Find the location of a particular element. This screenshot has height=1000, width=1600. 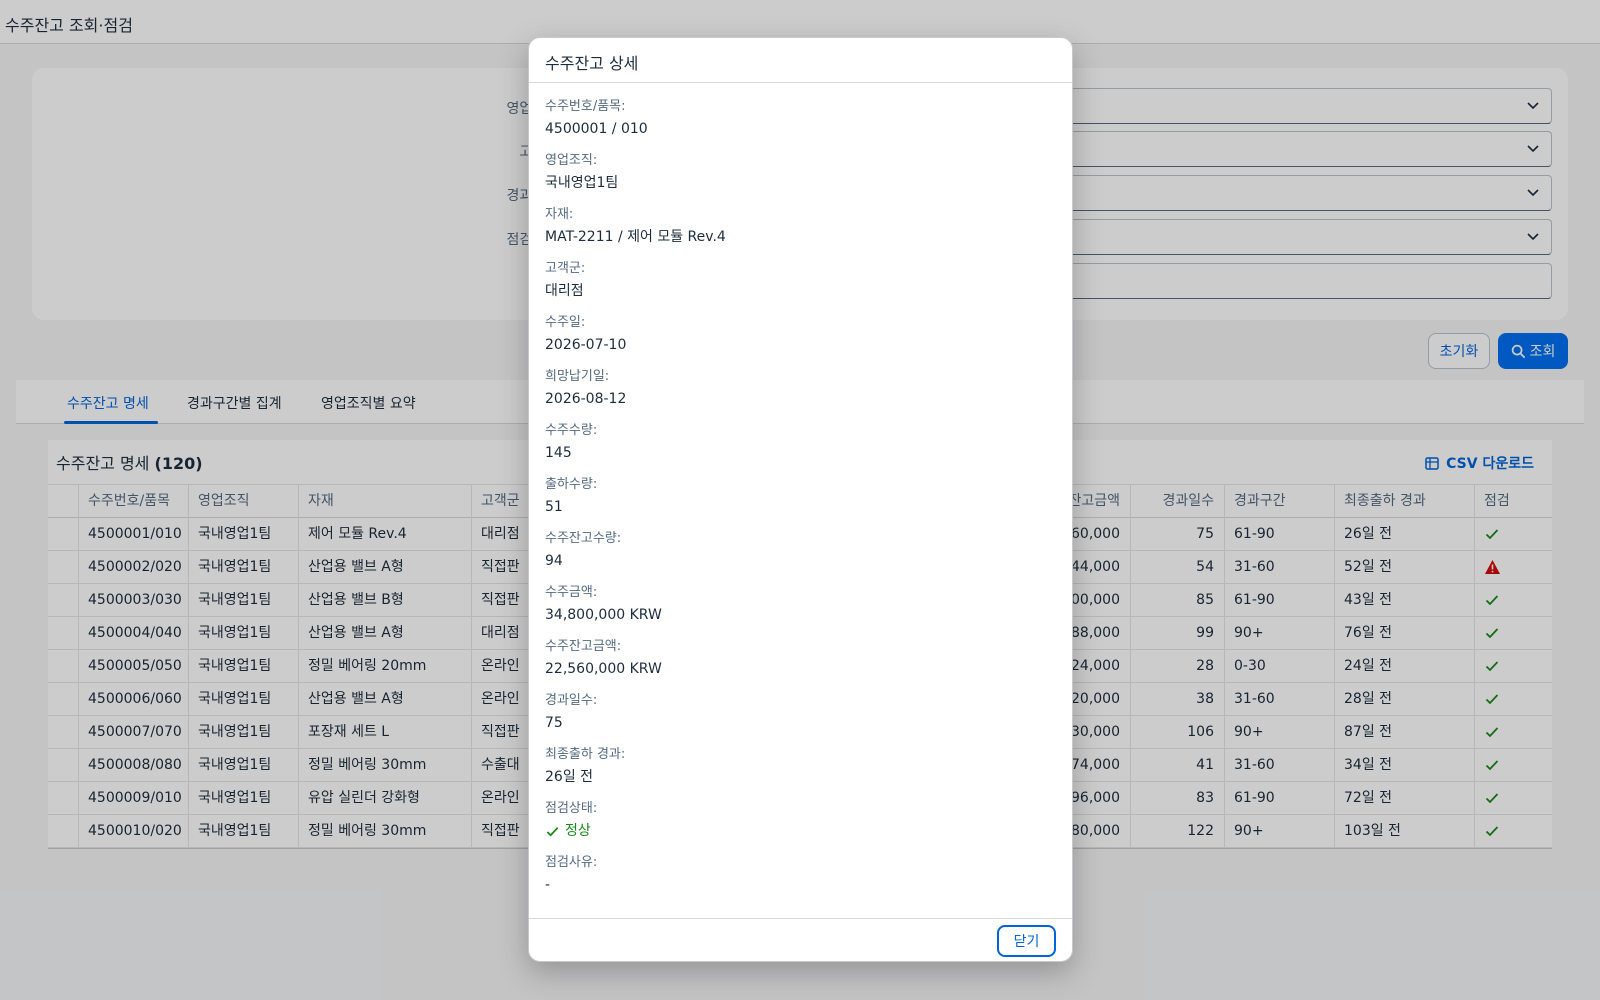

detail-field-value: 22,560,000 KRW is located at coordinates (603, 669).